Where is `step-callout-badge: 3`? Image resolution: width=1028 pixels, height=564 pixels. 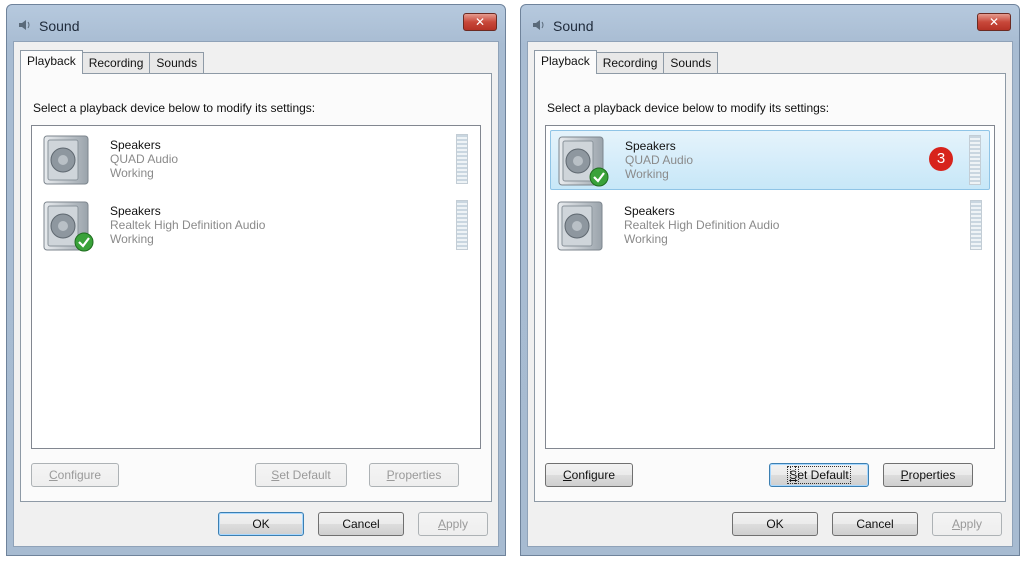
step-callout-badge: 3 is located at coordinates (941, 159).